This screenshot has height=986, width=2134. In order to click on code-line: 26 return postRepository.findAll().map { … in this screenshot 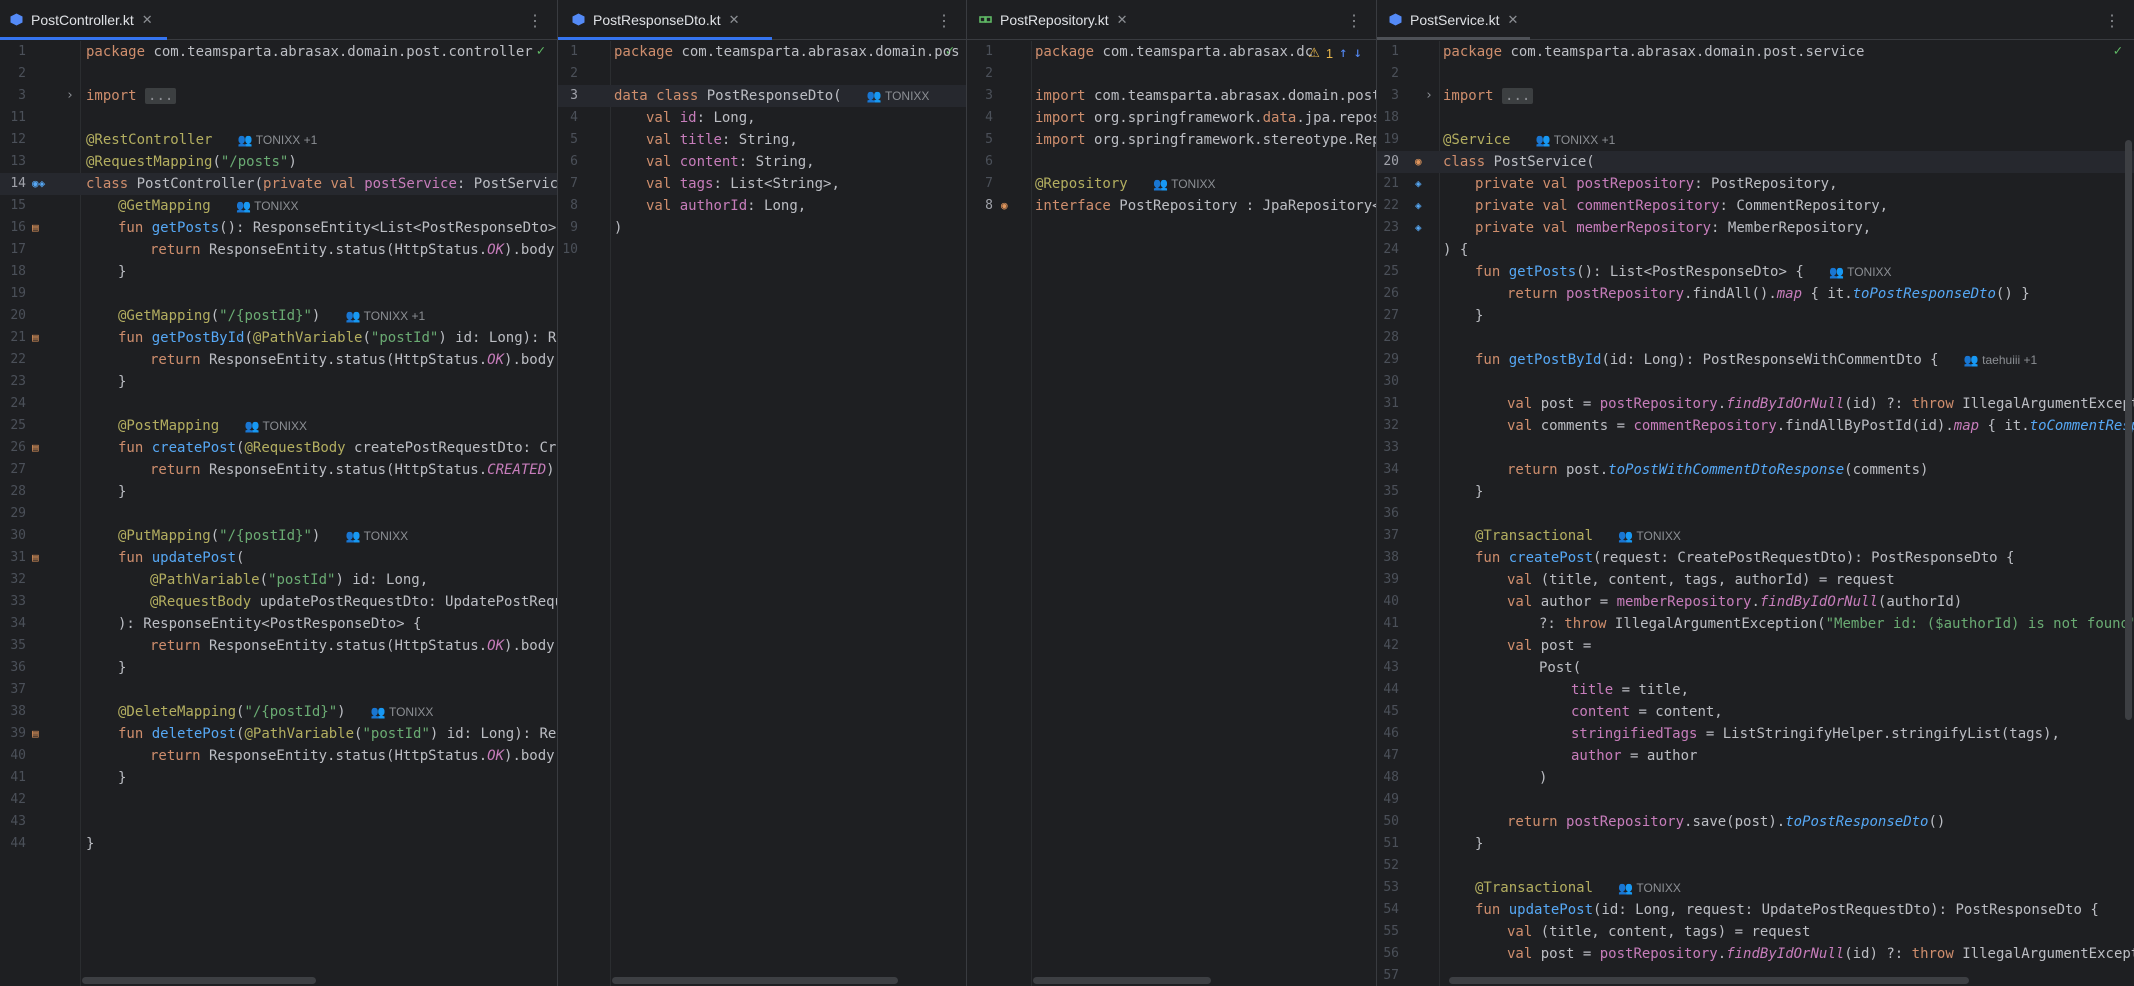, I will do `click(1755, 294)`.